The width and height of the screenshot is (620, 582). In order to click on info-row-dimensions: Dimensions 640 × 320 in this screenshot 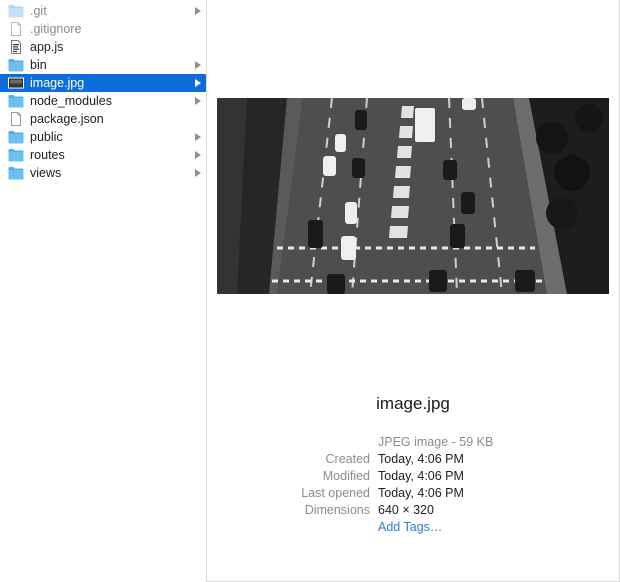, I will do `click(413, 511)`.